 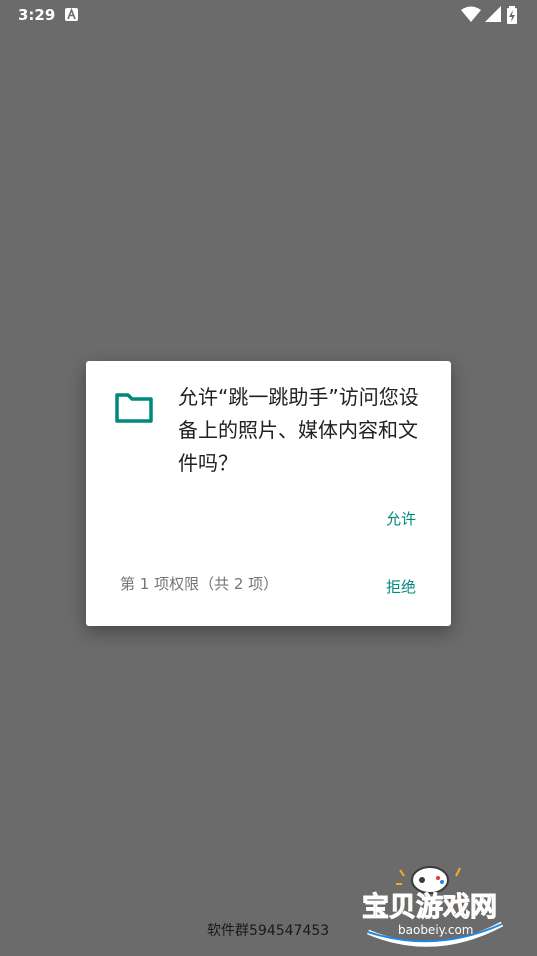 I want to click on folder-icon, so click(x=134, y=408).